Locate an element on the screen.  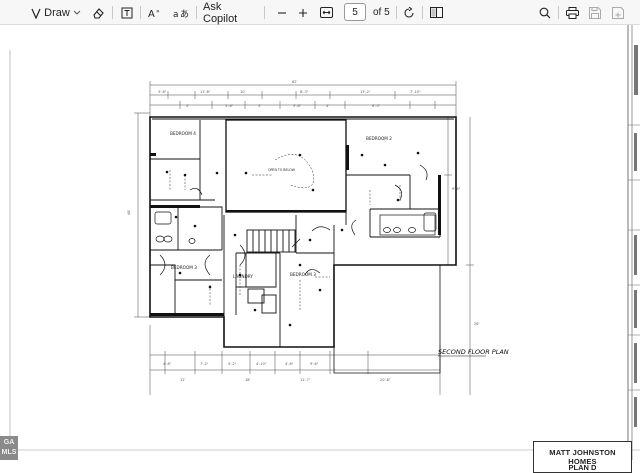
room-label-bedroom-4: BEDROOM 4 is located at coordinates (183, 133).